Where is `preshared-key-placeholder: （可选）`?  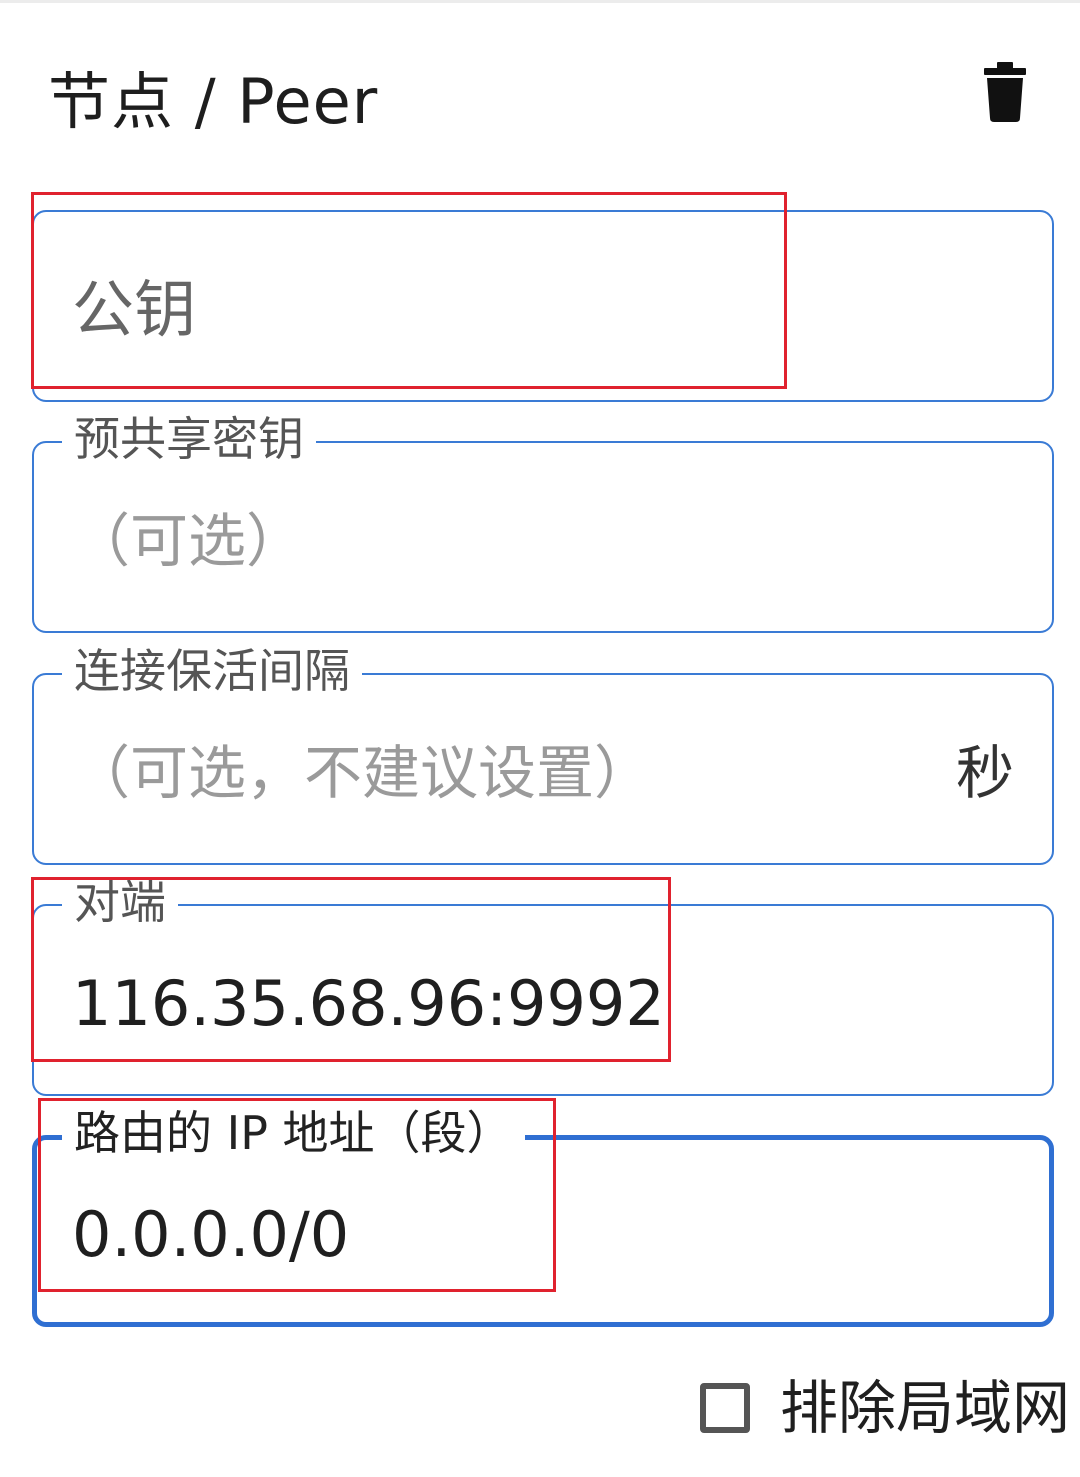 preshared-key-placeholder: （可选） is located at coordinates (188, 541).